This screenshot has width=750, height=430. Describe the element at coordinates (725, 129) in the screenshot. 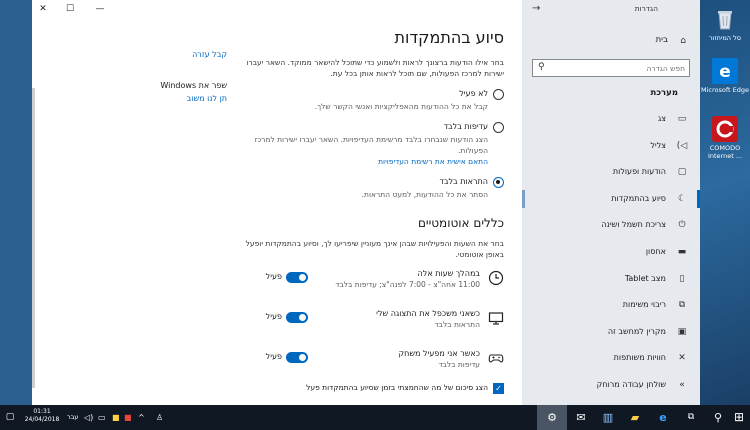

I see `comodo-icon` at that location.